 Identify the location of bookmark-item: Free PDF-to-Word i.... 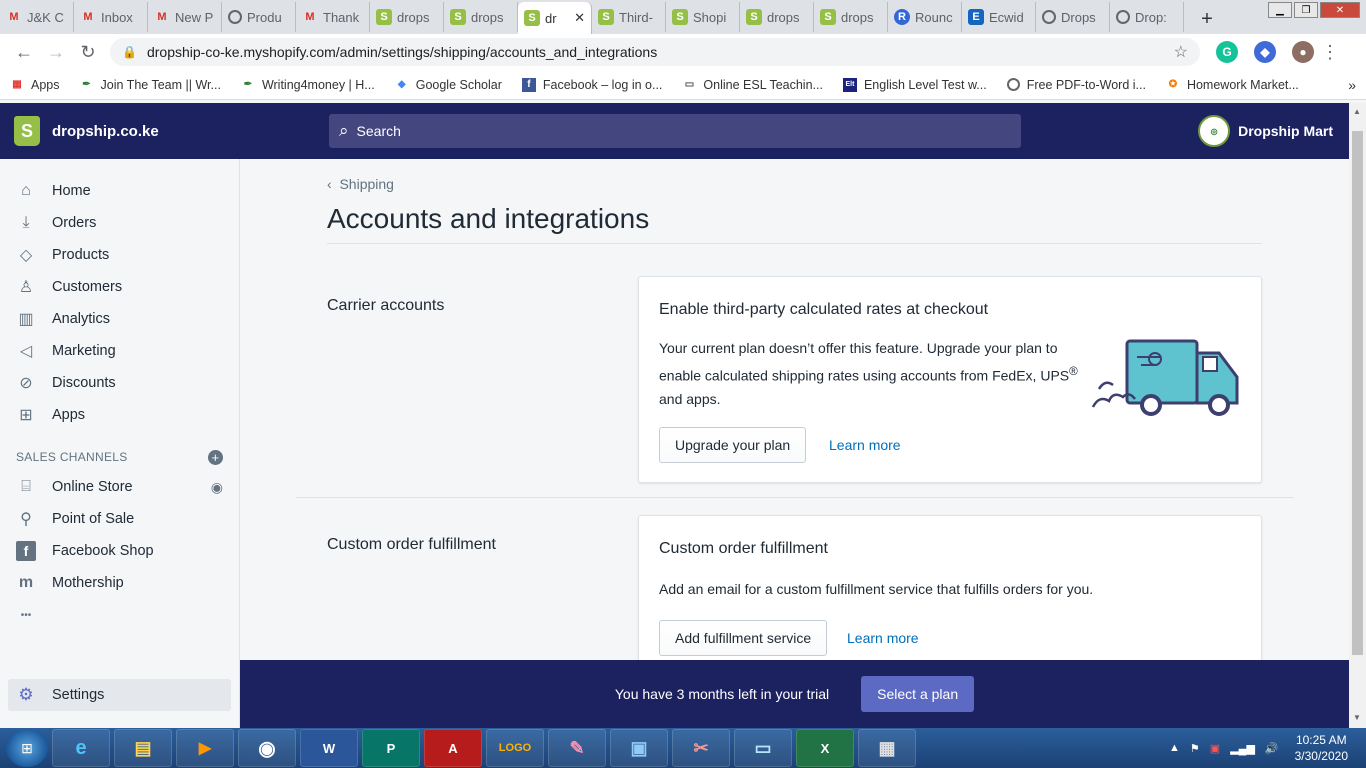
(1076, 85).